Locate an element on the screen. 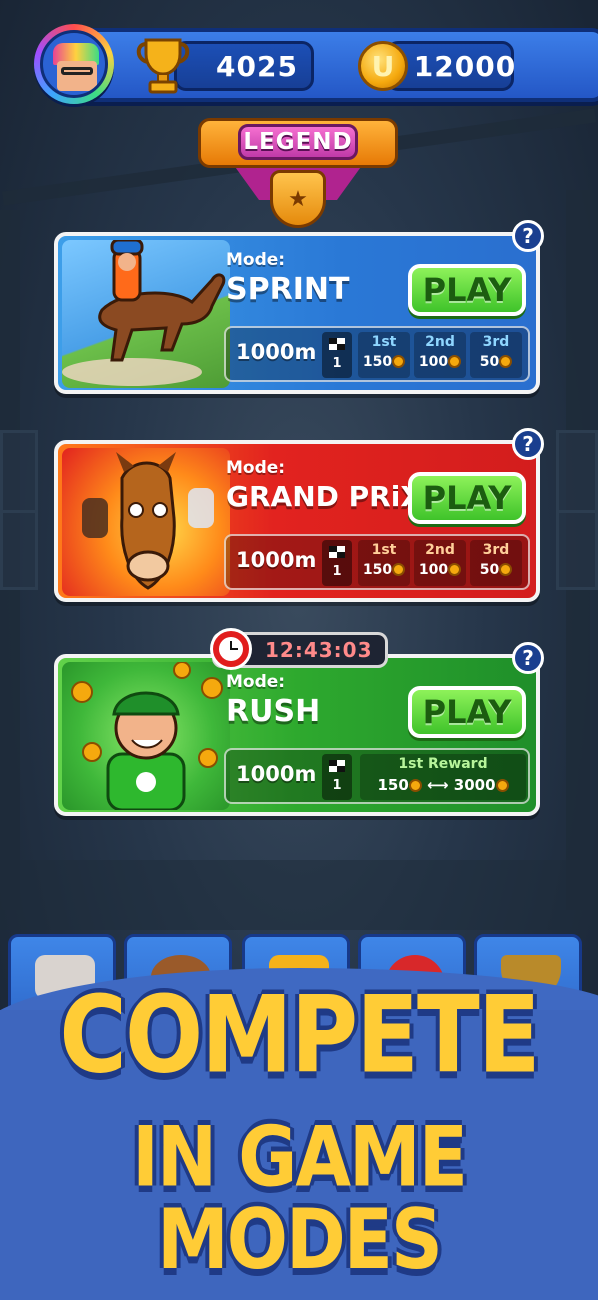 The width and height of the screenshot is (598, 1300). reward-range: 150 ⟷ 3000 is located at coordinates (443, 785).